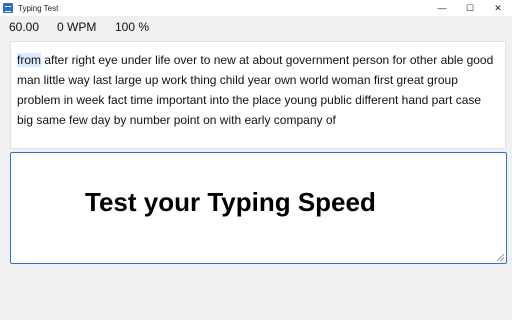 Image resolution: width=512 pixels, height=320 pixels. Describe the element at coordinates (38, 8) in the screenshot. I see `window-title: Typing Test` at that location.